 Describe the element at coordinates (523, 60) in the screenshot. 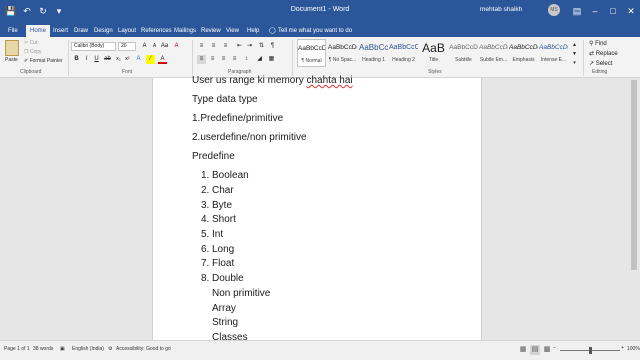

I see `style-name: Emphasis` at that location.